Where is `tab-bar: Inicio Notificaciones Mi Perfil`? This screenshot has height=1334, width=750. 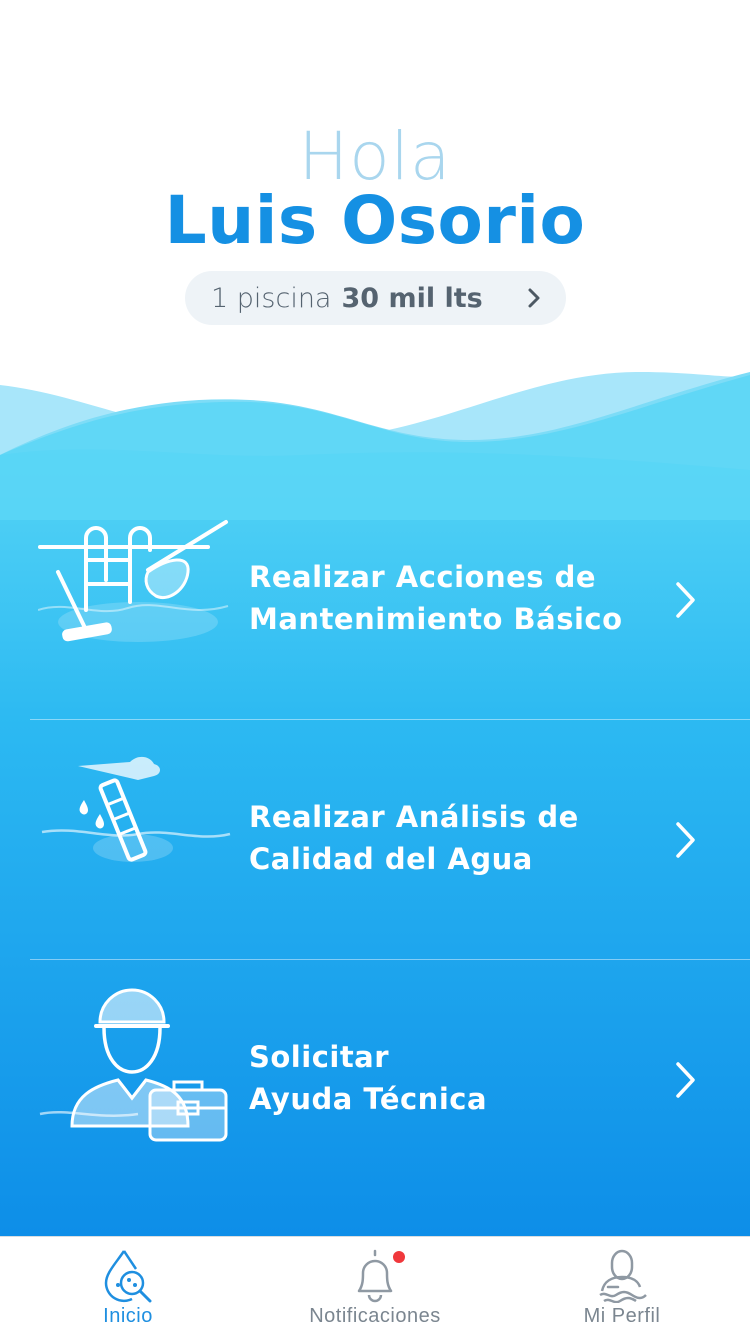 tab-bar: Inicio Notificaciones Mi Perfil is located at coordinates (375, 1285).